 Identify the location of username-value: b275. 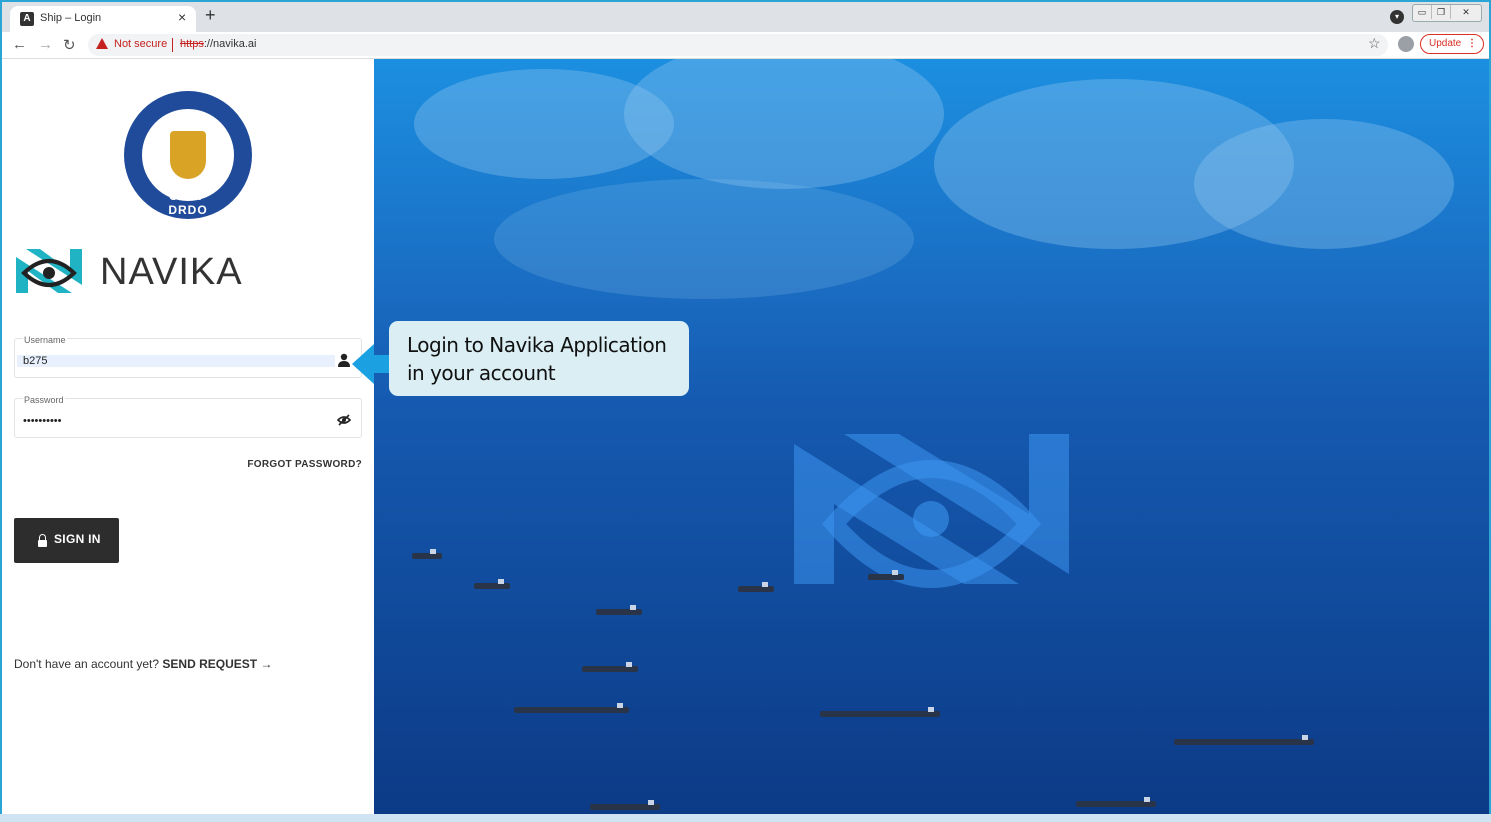
(35, 361).